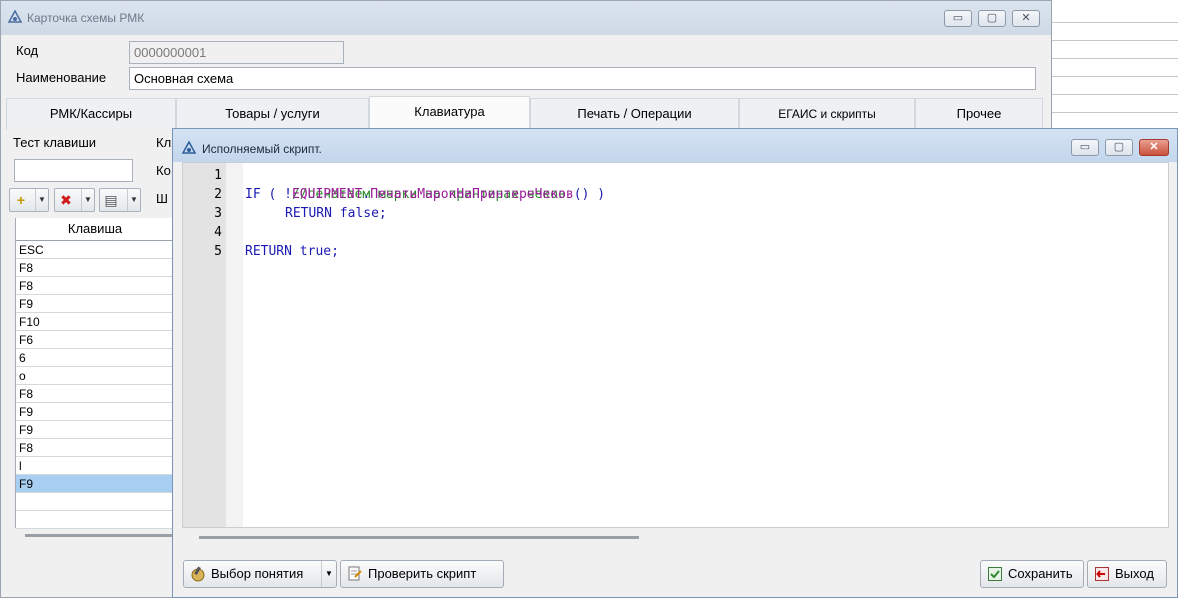 The width and height of the screenshot is (1178, 598). What do you see at coordinates (995, 574) in the screenshot?
I see `save-icon` at bounding box center [995, 574].